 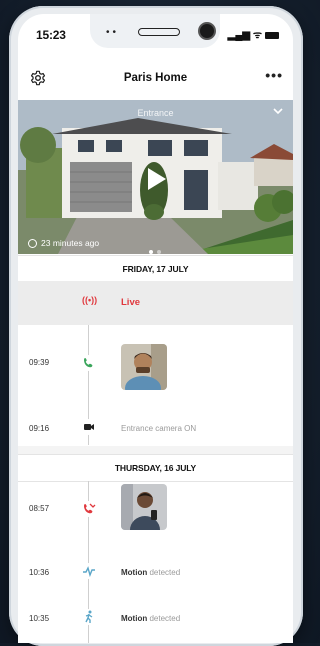 I want to click on date-label: FRIDAY, 17 JULY, so click(x=155, y=269).